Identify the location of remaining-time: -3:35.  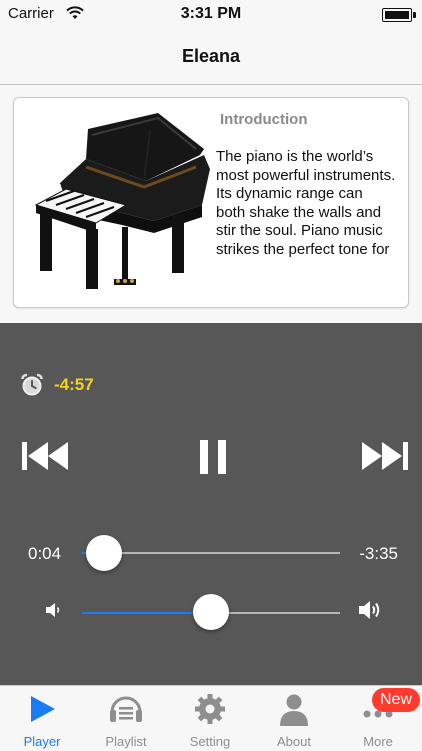
(378, 553).